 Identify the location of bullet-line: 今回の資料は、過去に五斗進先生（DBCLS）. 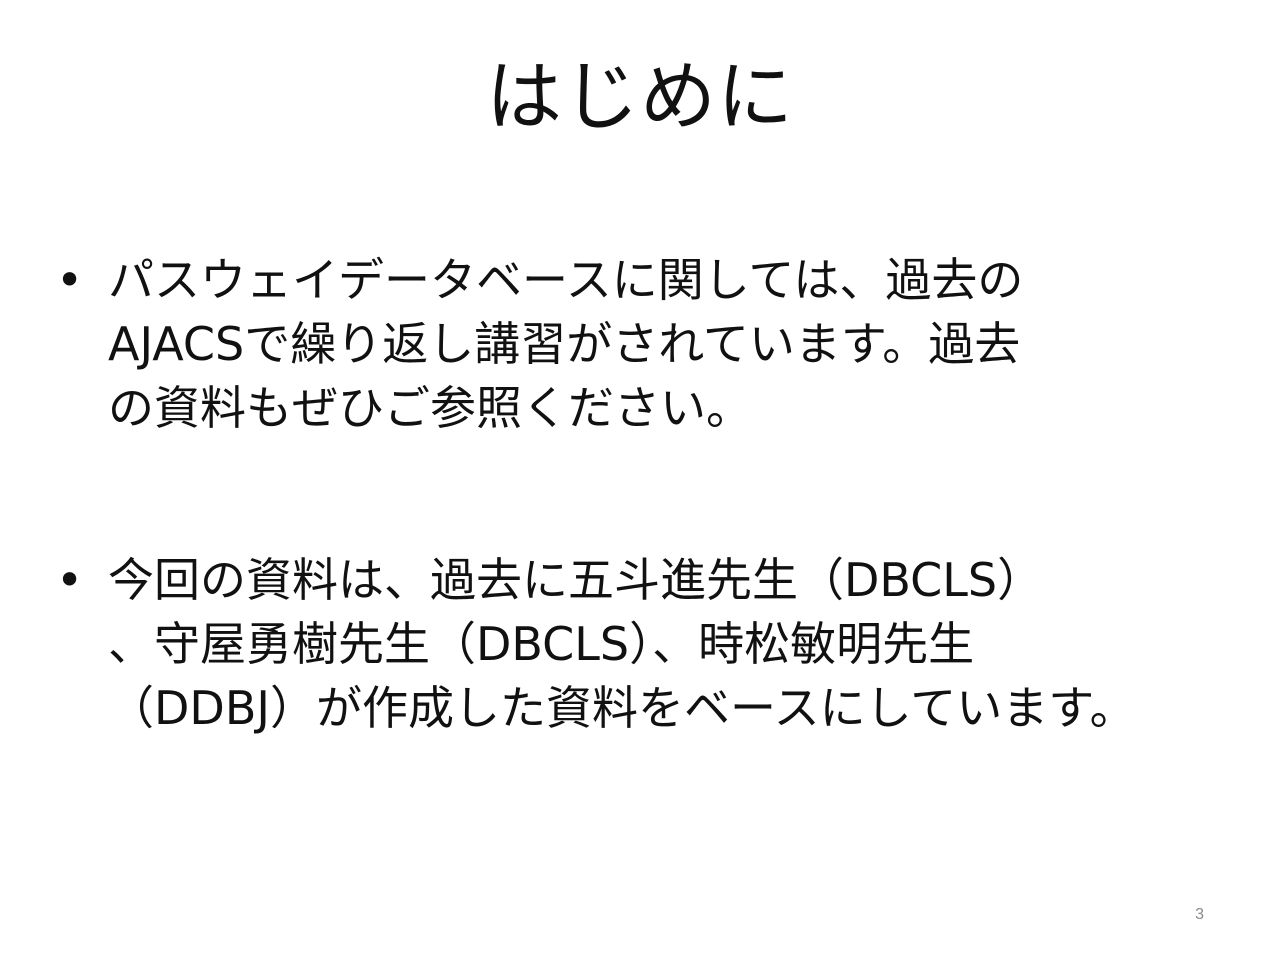
(576, 580).